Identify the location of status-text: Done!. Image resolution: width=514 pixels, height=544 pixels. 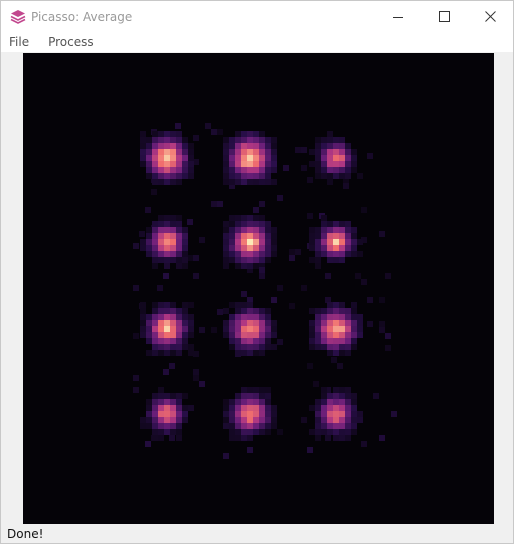
(25, 533).